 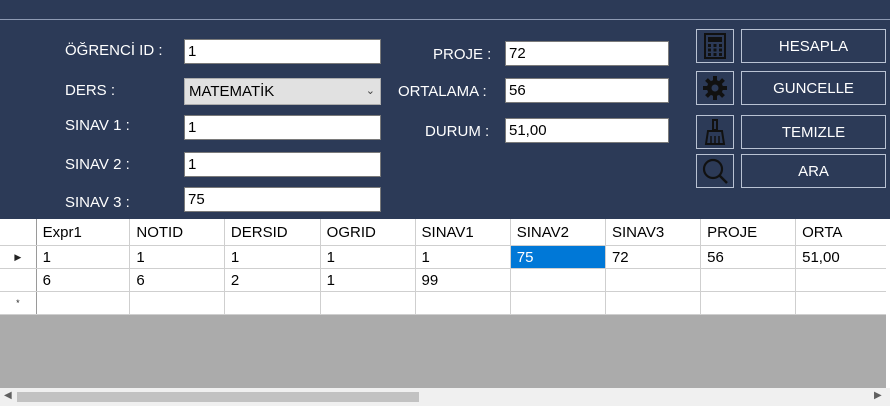 What do you see at coordinates (218, 397) in the screenshot?
I see `scrollbar-thumb` at bounding box center [218, 397].